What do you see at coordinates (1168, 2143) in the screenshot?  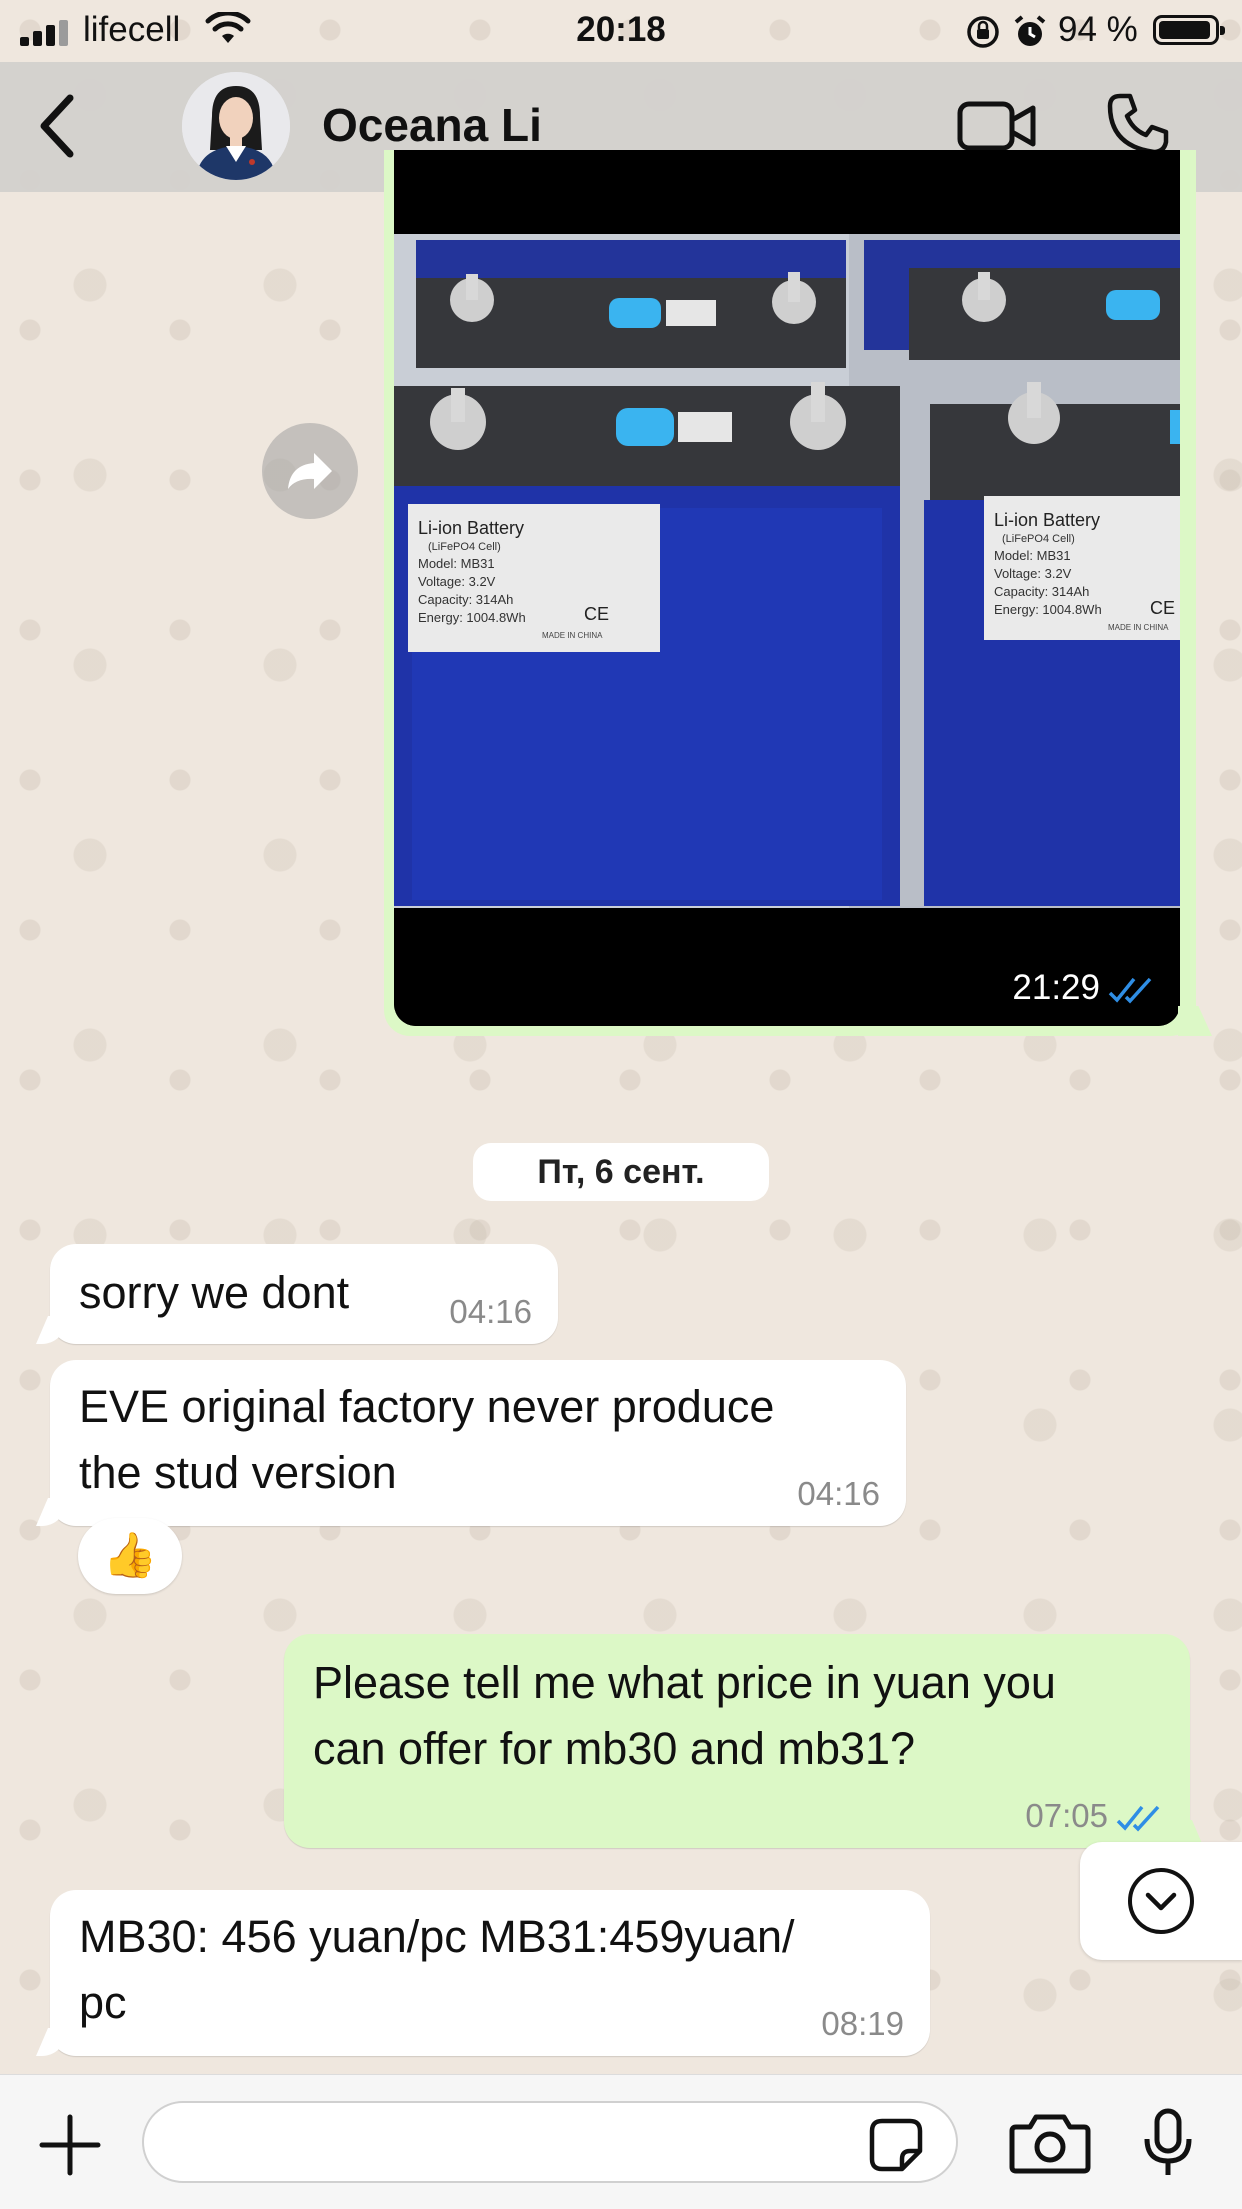 I see `microphone-icon` at bounding box center [1168, 2143].